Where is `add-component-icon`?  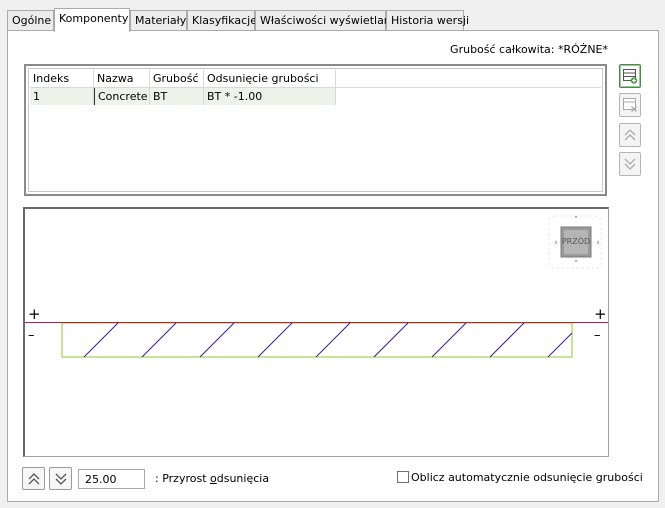 add-component-icon is located at coordinates (630, 76).